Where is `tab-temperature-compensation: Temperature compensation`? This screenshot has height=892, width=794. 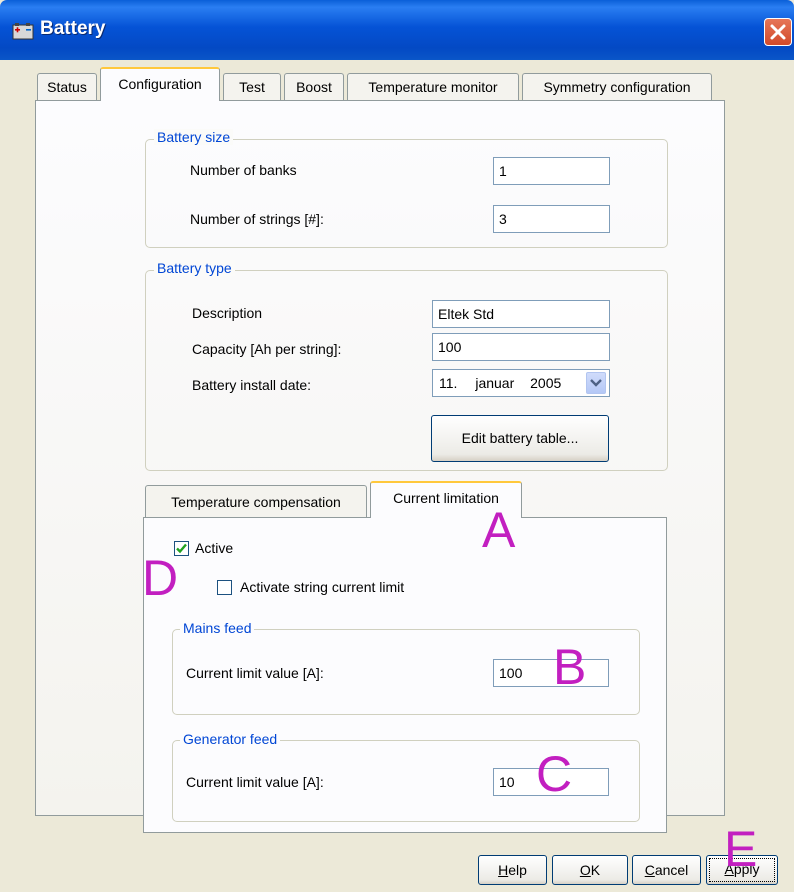 tab-temperature-compensation: Temperature compensation is located at coordinates (256, 501).